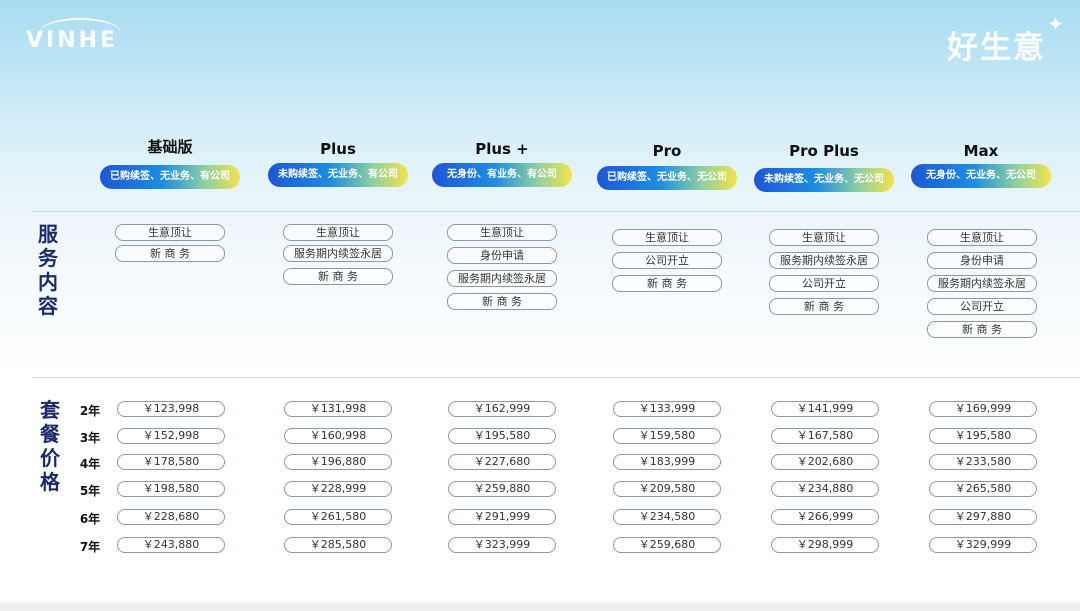 The image size is (1080, 611). What do you see at coordinates (502, 409) in the screenshot?
I see `price-pill: ￥162,999` at bounding box center [502, 409].